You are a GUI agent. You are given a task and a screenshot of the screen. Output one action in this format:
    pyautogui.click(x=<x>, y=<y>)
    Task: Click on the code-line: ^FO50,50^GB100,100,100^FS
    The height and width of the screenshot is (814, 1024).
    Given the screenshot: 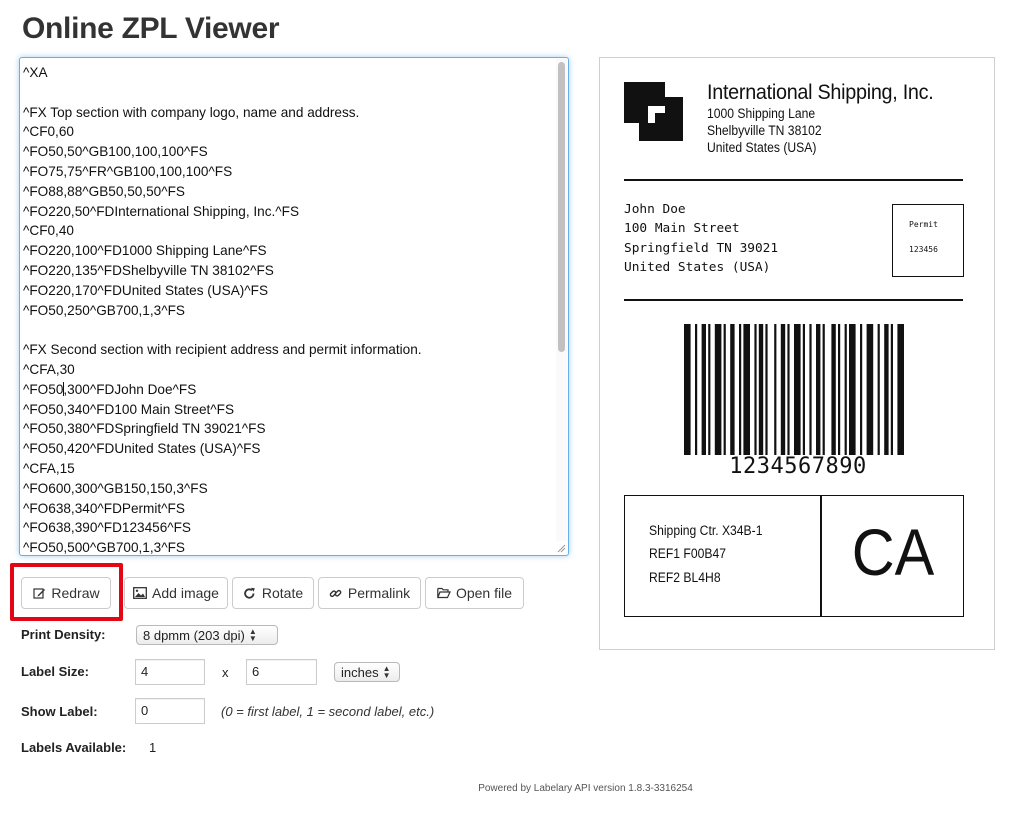 What is the action you would take?
    pyautogui.click(x=115, y=152)
    